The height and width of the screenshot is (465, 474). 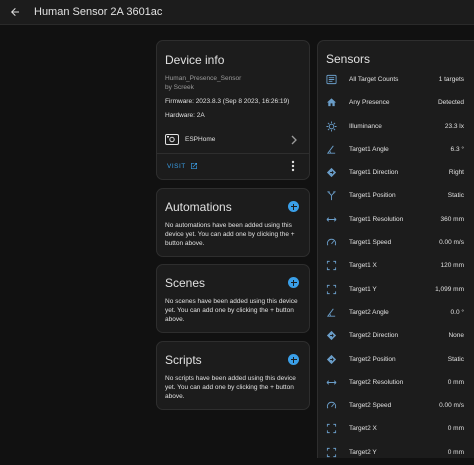 I want to click on add-script-button, so click(x=293, y=359).